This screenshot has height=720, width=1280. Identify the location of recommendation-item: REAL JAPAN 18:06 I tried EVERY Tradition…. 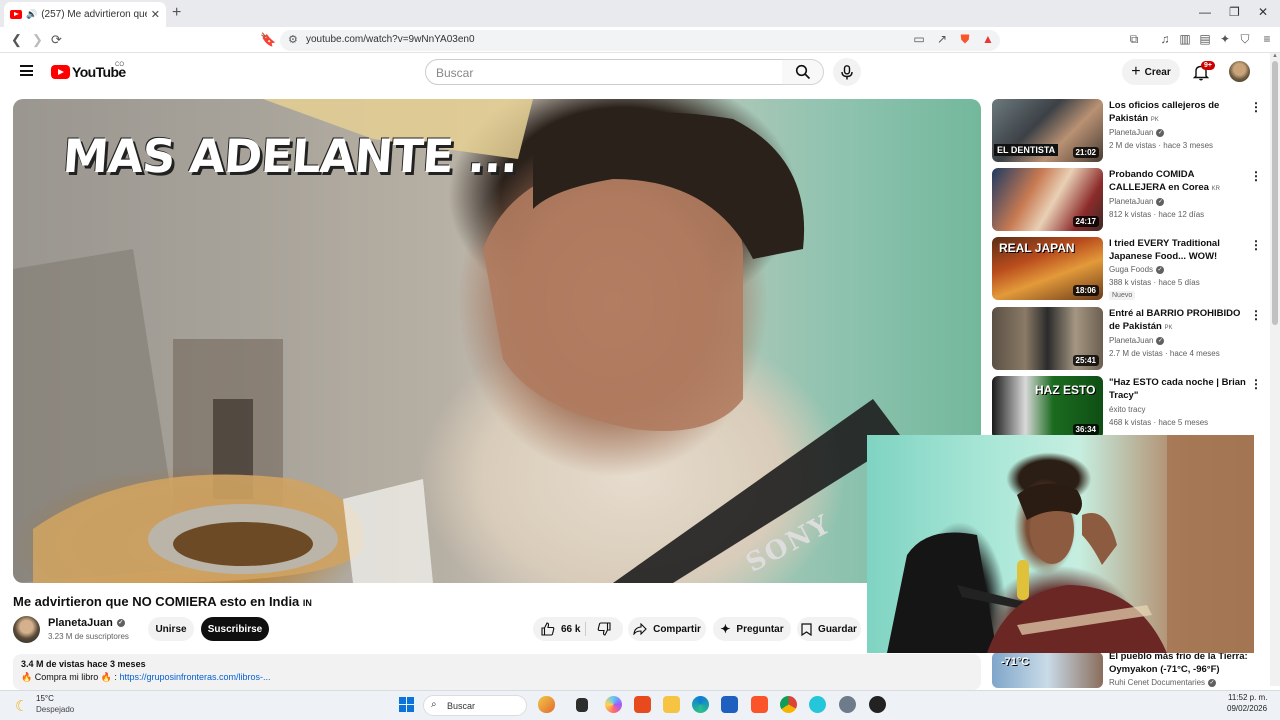
(1127, 269).